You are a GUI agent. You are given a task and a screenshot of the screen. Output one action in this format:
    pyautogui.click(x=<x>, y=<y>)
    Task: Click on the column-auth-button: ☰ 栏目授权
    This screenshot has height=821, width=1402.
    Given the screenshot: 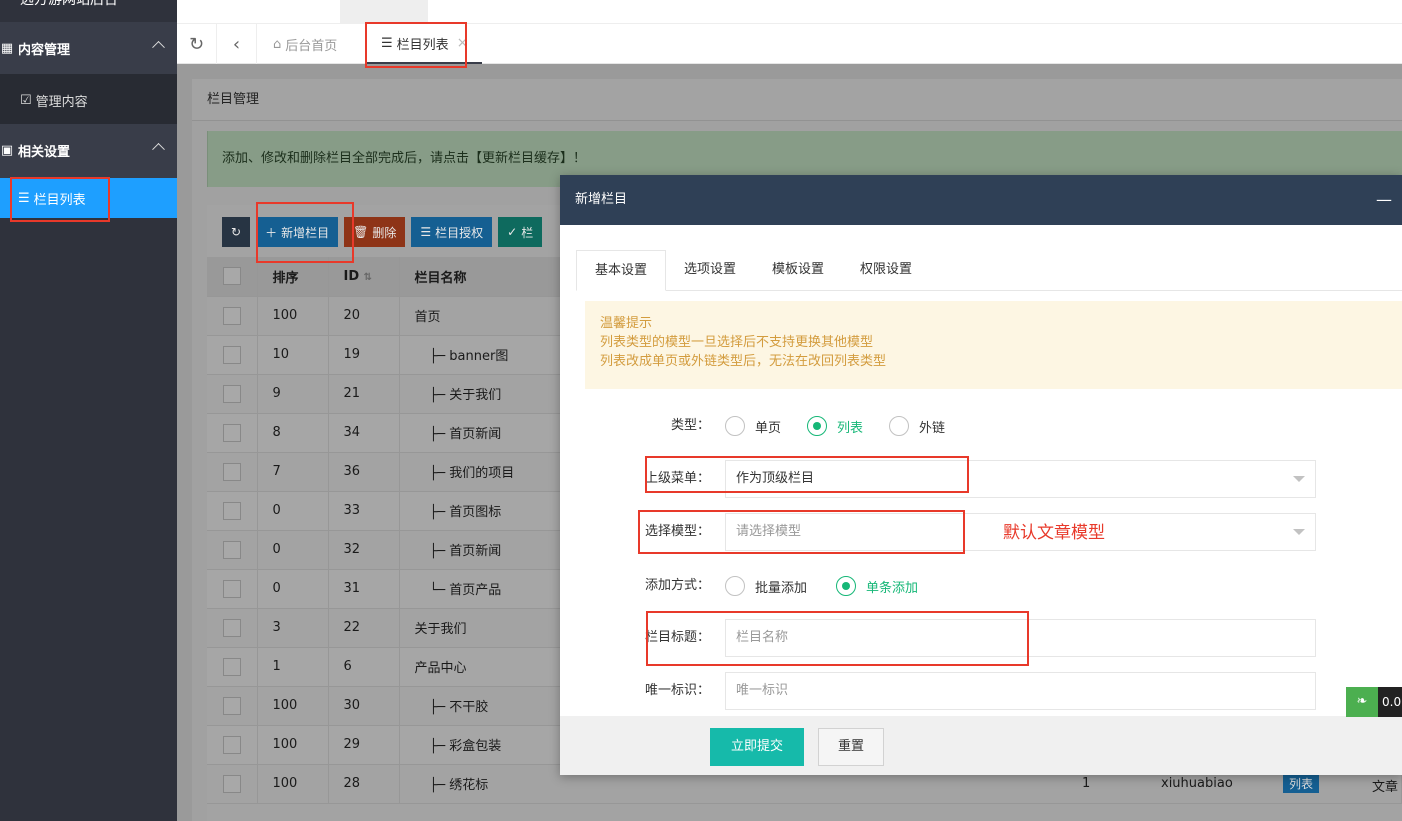 What is the action you would take?
    pyautogui.click(x=452, y=232)
    